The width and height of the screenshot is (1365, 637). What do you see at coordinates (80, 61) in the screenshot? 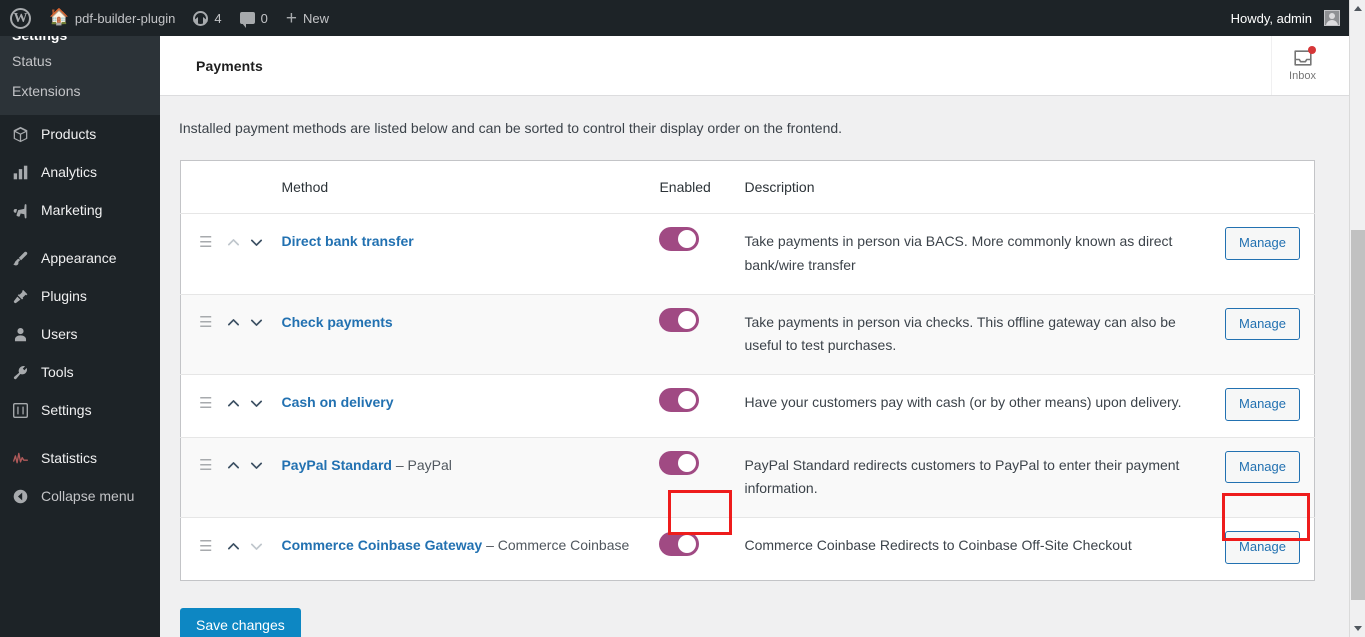
I see `sidebar-item-status: Status` at bounding box center [80, 61].